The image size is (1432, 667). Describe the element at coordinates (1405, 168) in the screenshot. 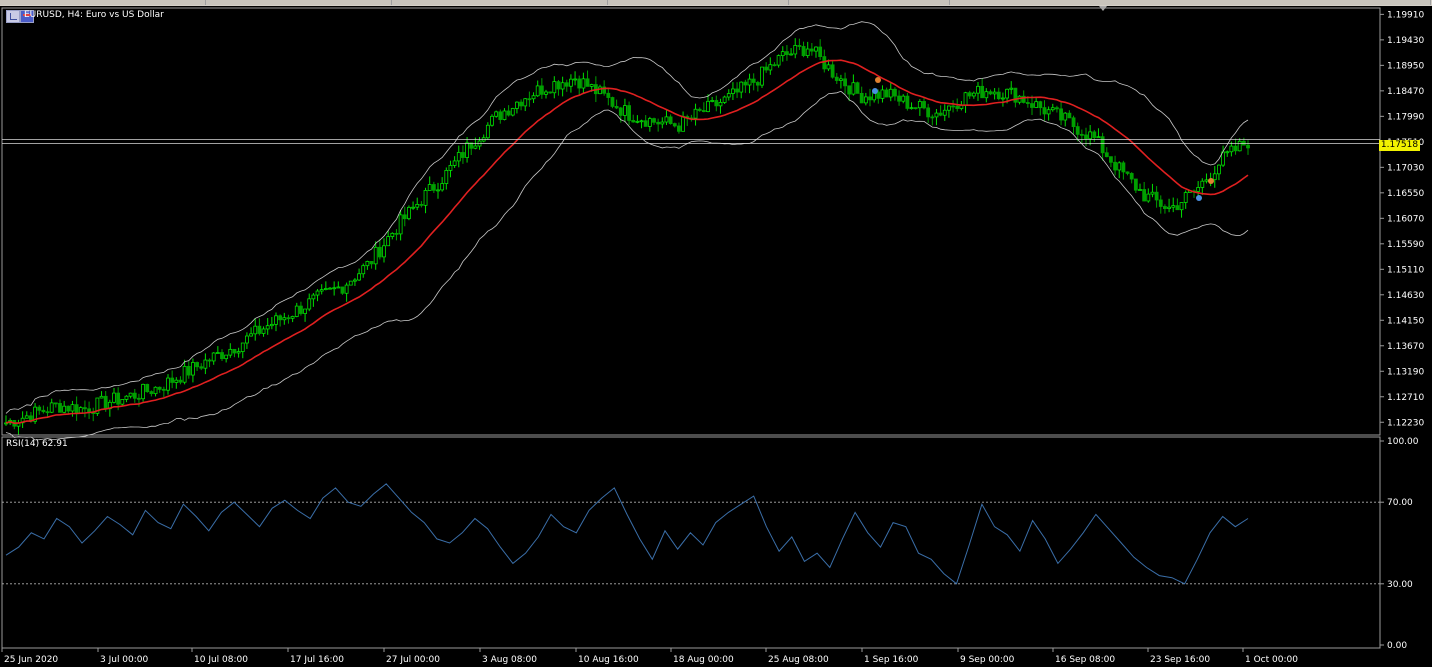

I see `price-axis-label: 1.17030` at that location.